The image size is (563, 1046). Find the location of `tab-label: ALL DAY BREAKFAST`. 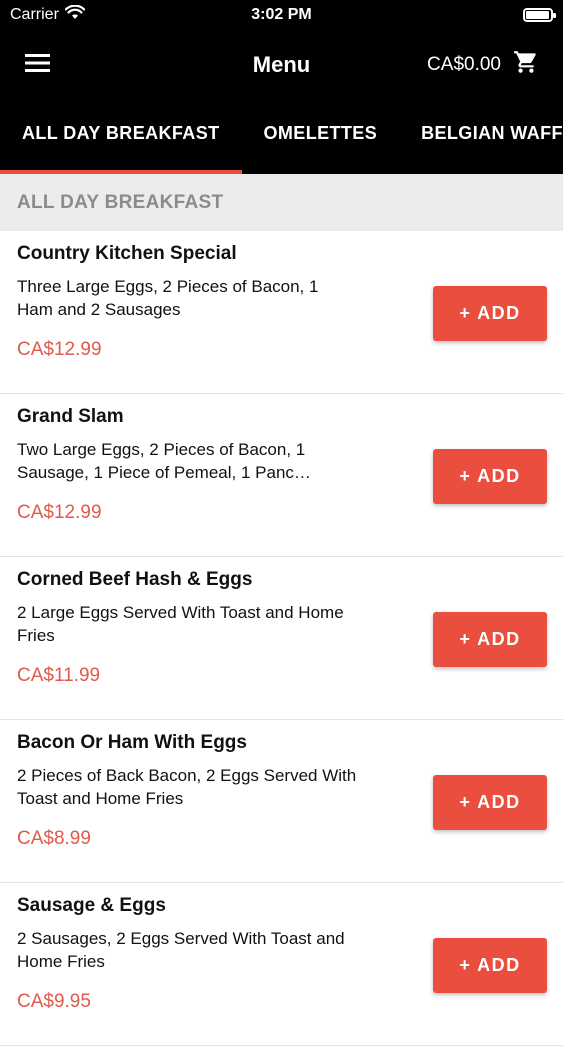

tab-label: ALL DAY BREAKFAST is located at coordinates (121, 133).